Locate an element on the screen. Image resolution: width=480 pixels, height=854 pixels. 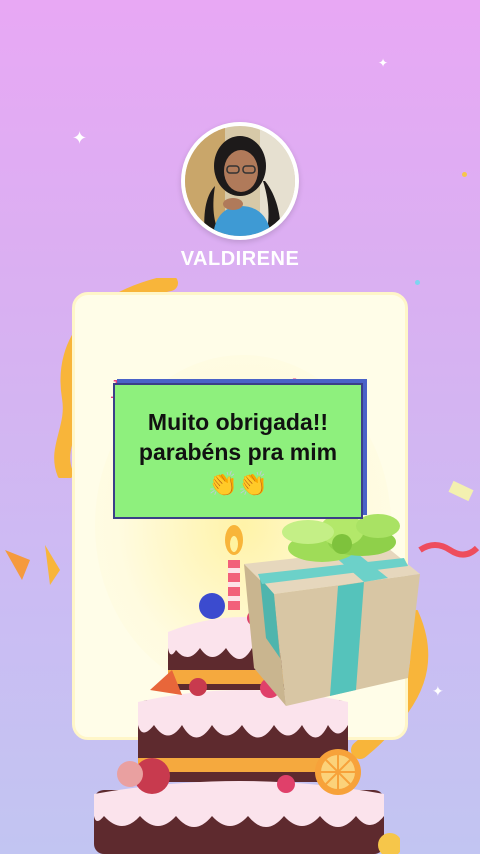
caption-sticker: Muito obrigada!! parabéns pra mim 👏👏 is located at coordinates (238, 451).